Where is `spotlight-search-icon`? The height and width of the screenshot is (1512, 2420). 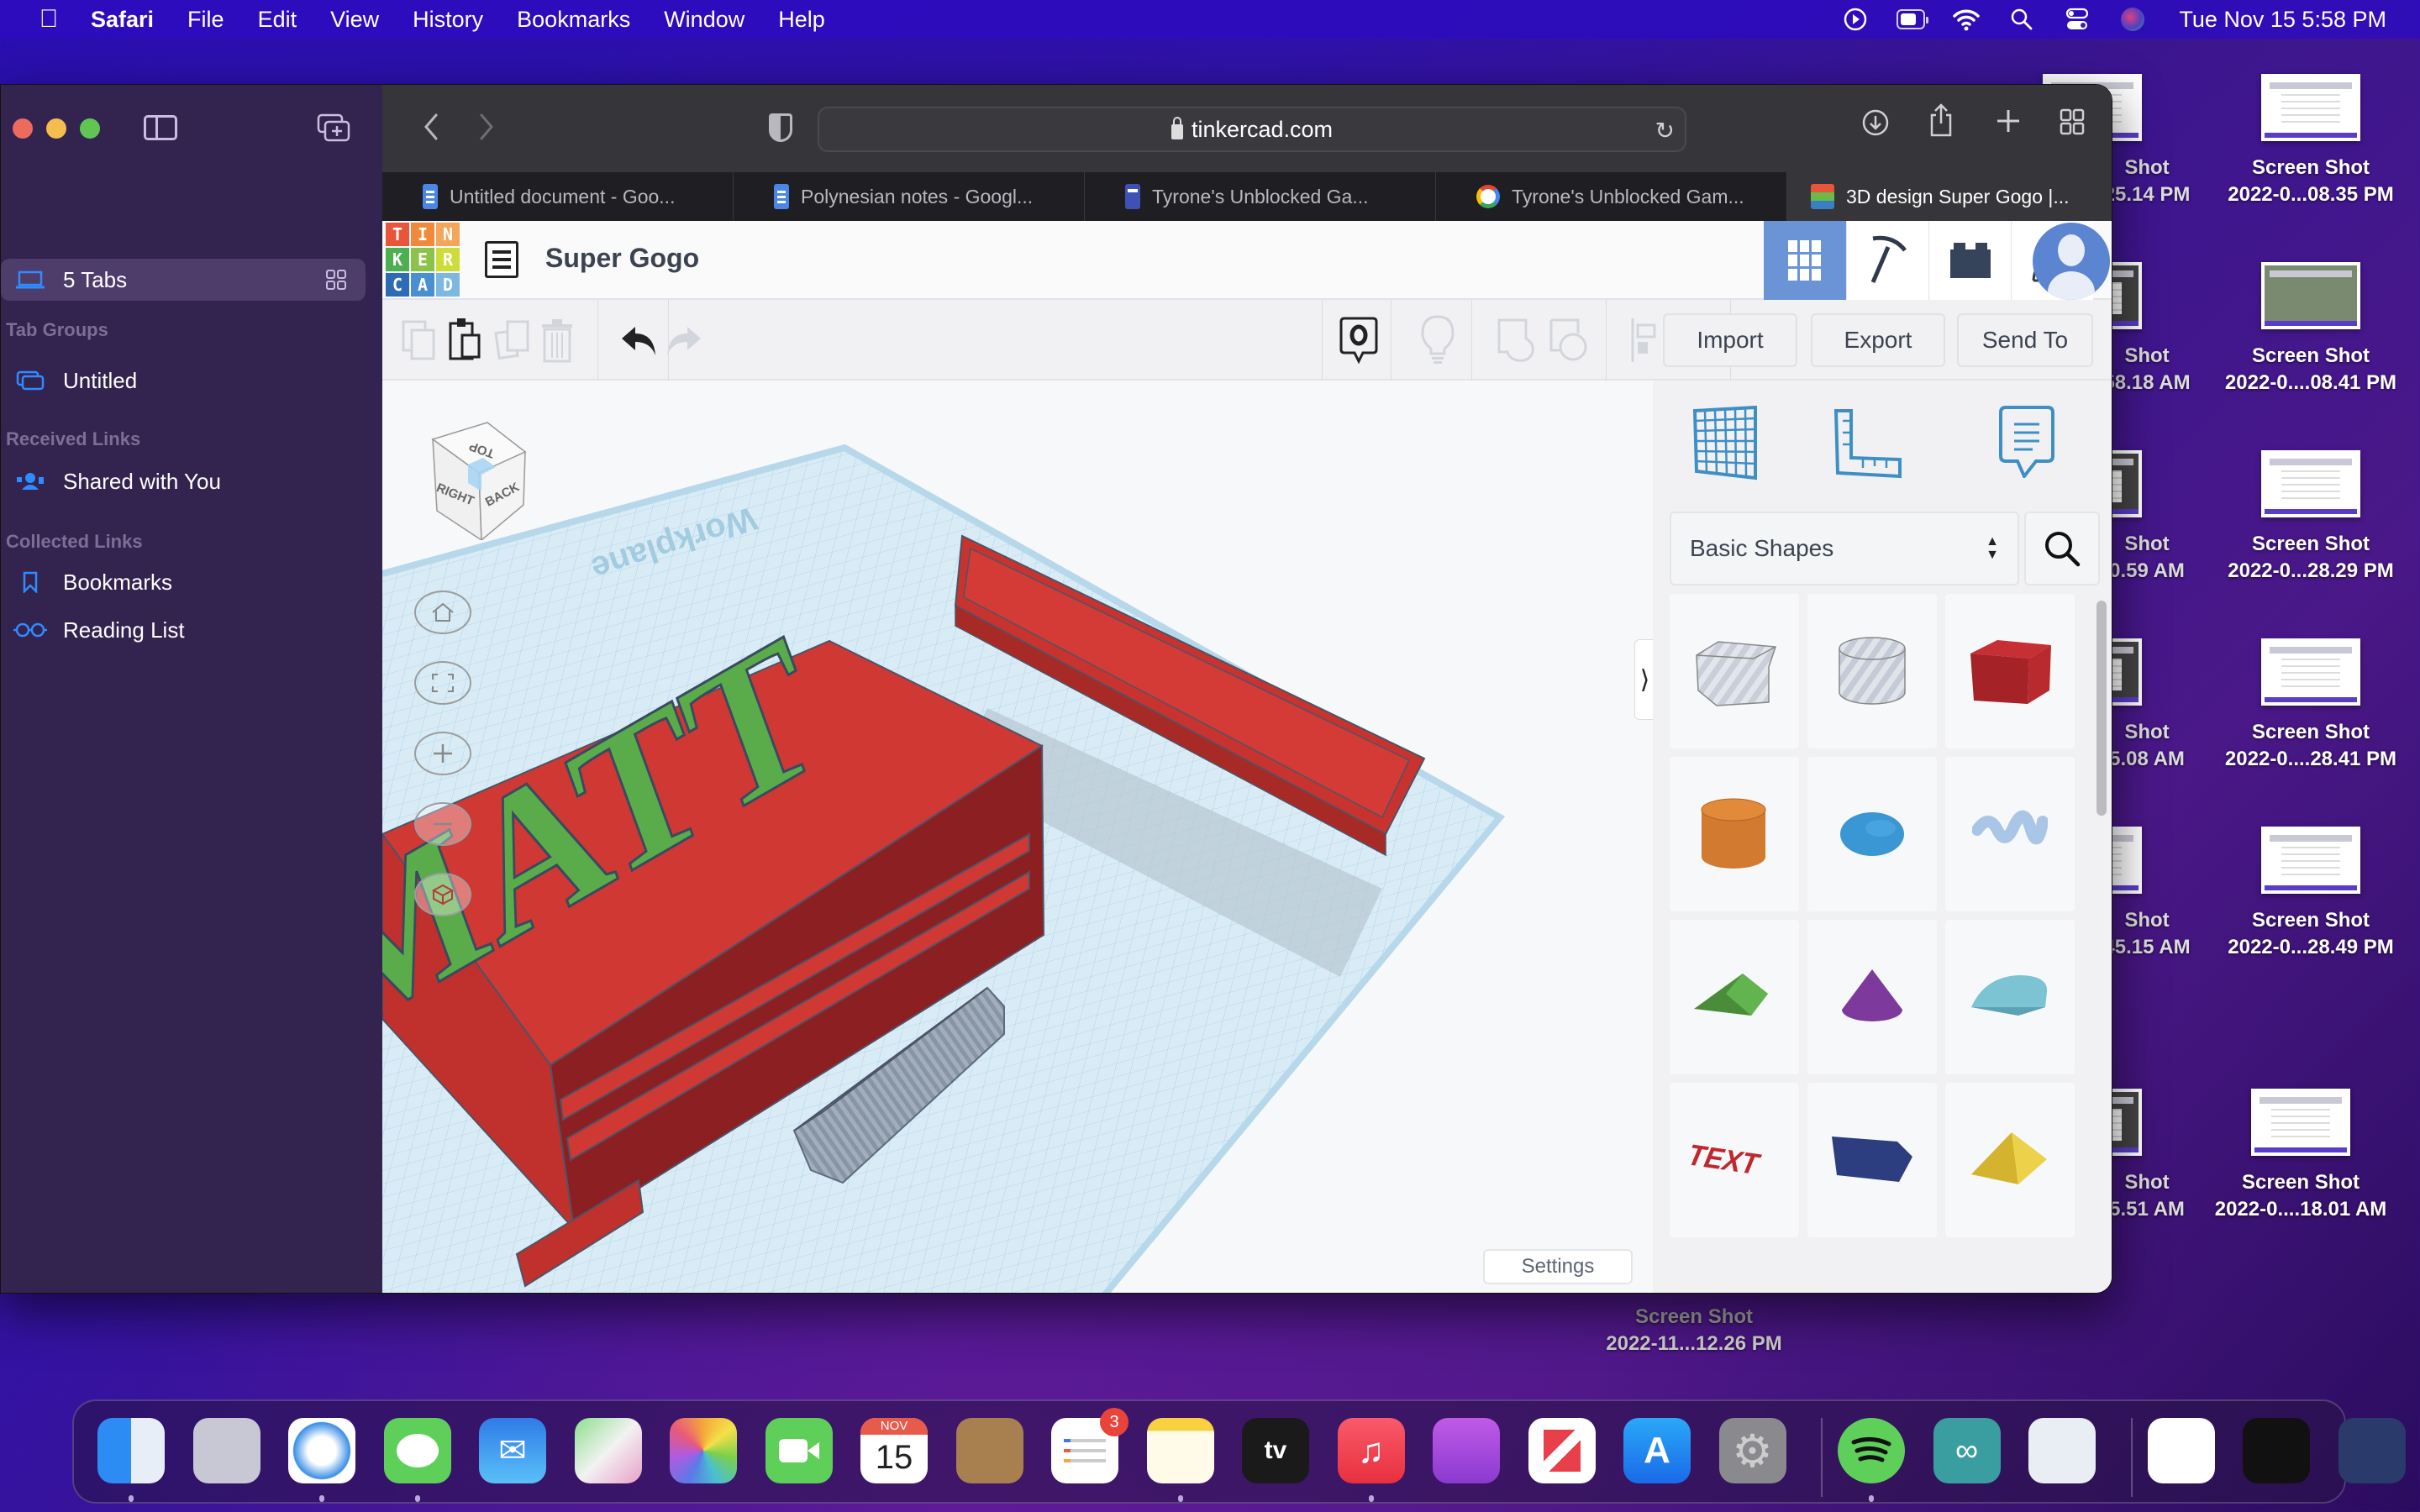 spotlight-search-icon is located at coordinates (2022, 19).